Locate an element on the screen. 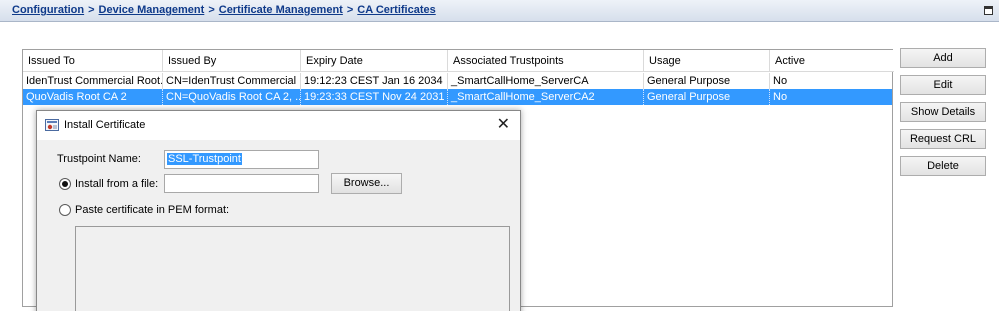 The width and height of the screenshot is (999, 311). paste-pem-label: Paste certificate in PEM format: is located at coordinates (152, 210).